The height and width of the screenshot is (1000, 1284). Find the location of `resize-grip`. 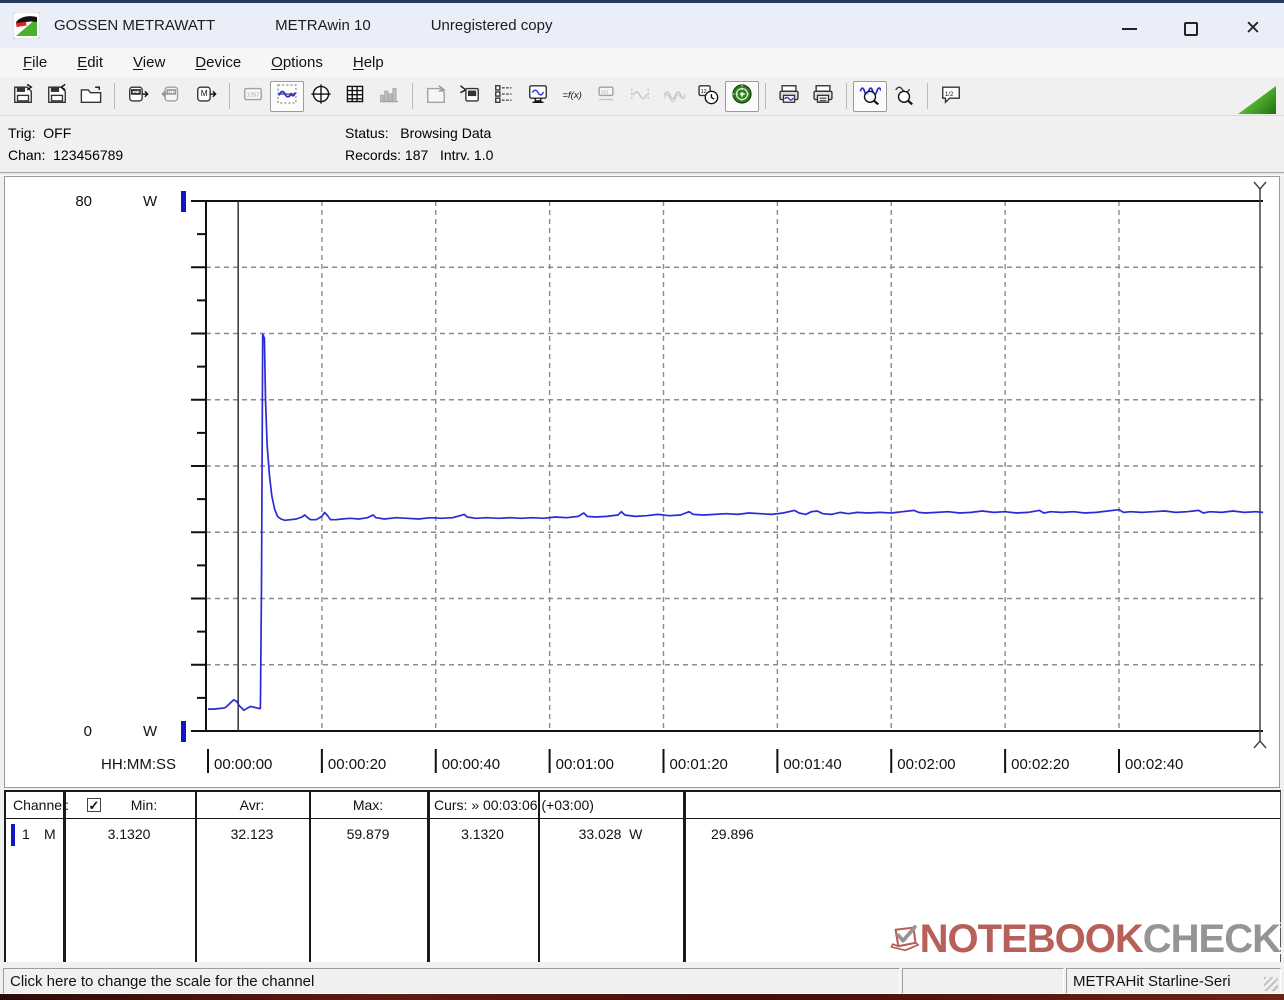

resize-grip is located at coordinates (1271, 984).